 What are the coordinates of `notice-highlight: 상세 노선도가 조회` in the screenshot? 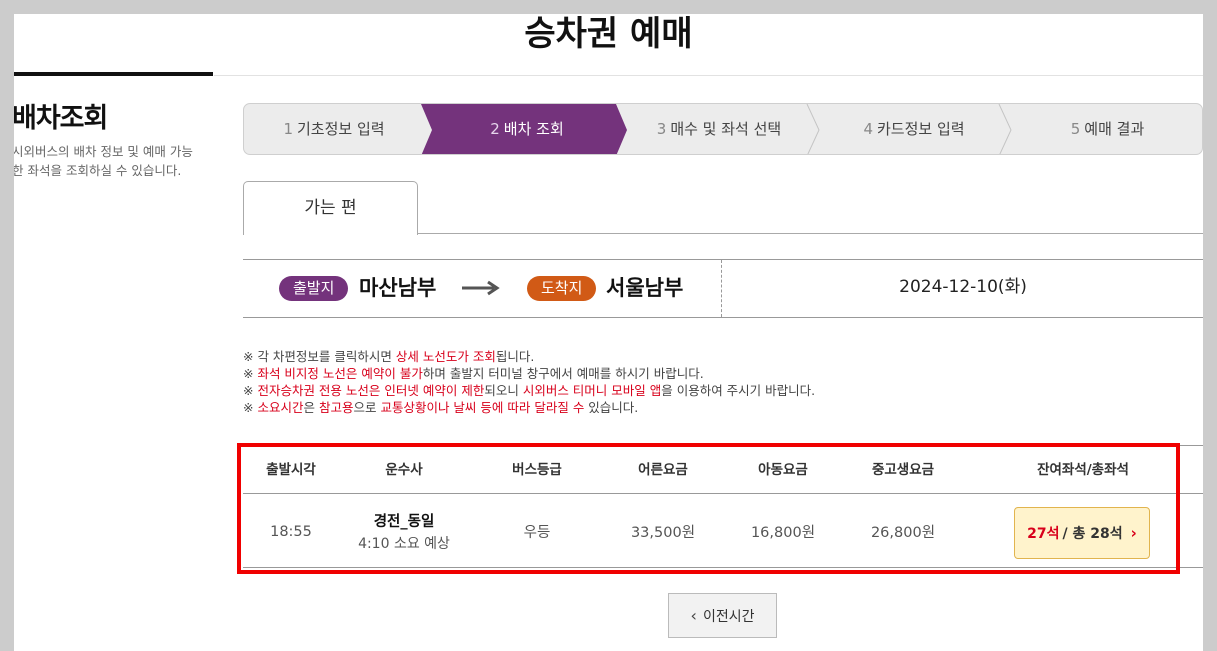 It's located at (445, 356).